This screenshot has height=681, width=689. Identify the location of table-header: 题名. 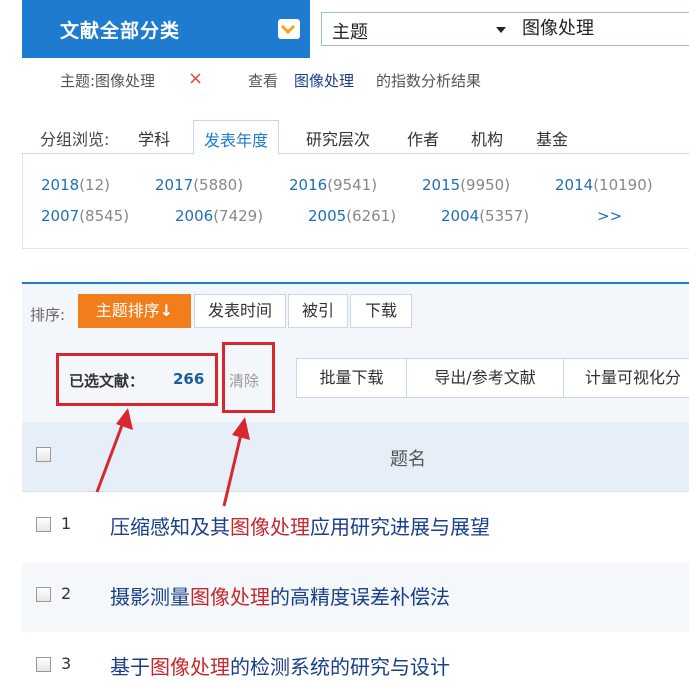
(355, 457).